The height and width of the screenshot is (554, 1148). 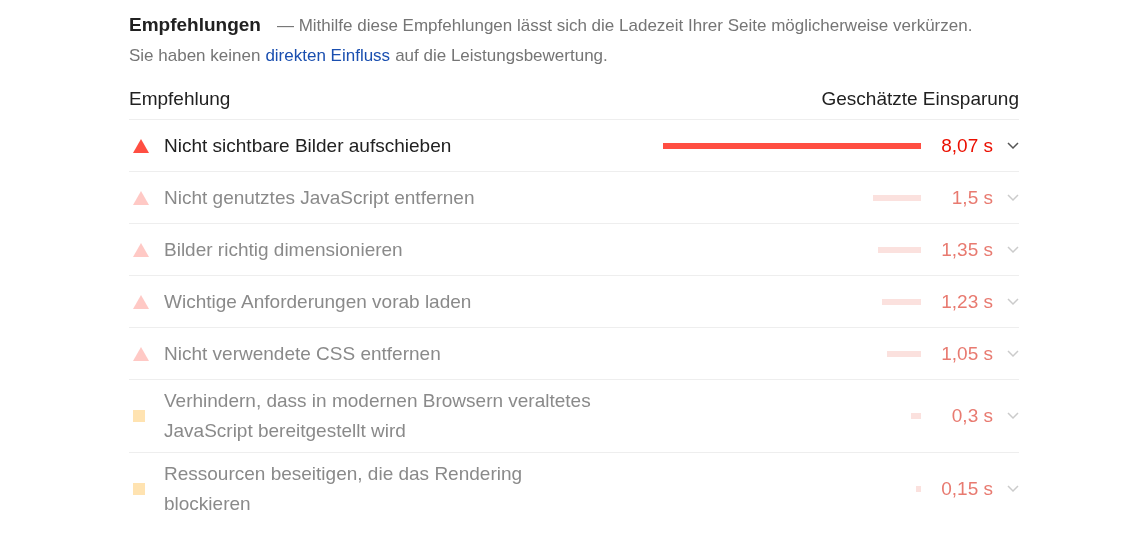 What do you see at coordinates (574, 302) in the screenshot?
I see `recommendation-row: Wichtige Anforderungen vorab laden 1,23 s` at bounding box center [574, 302].